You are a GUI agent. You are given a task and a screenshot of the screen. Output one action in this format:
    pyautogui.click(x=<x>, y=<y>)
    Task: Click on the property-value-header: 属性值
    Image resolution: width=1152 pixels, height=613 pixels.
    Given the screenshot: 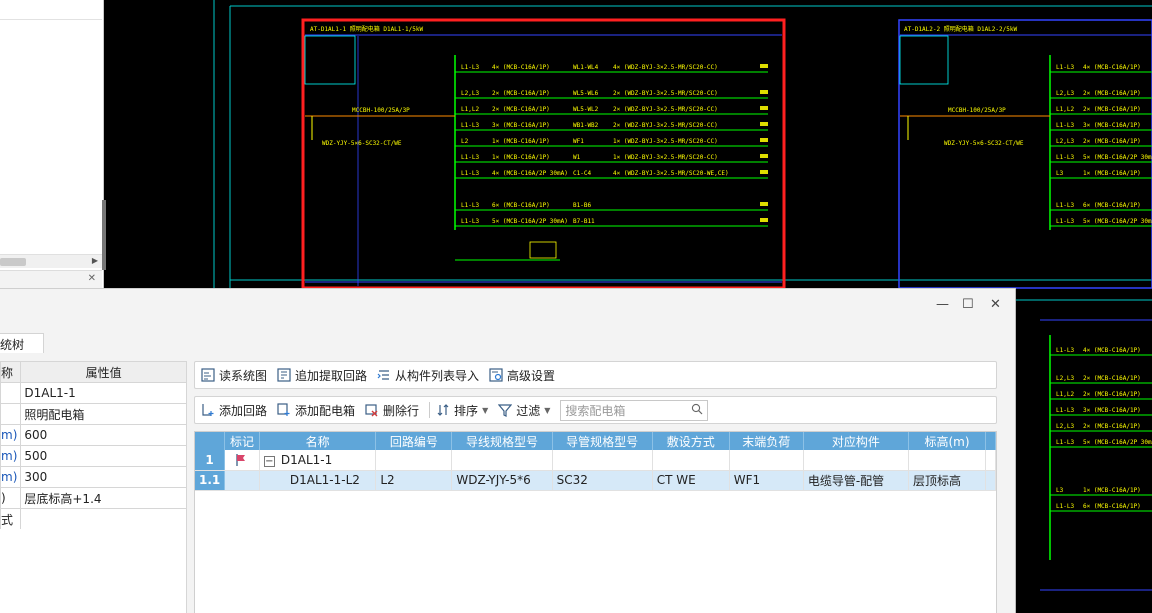 What is the action you would take?
    pyautogui.click(x=103, y=372)
    